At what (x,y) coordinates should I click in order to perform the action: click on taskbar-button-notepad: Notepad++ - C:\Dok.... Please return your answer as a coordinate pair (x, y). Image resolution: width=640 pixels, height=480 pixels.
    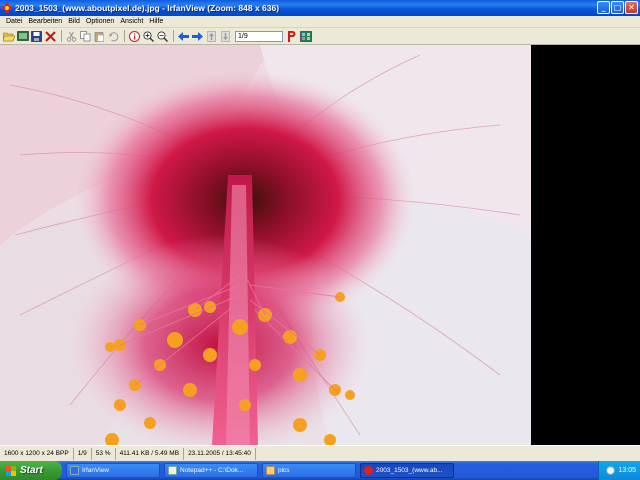
    Looking at the image, I should click on (211, 470).